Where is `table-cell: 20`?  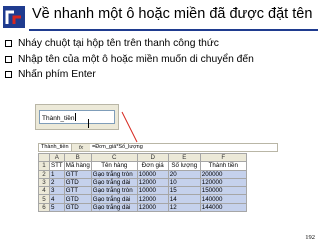
table-cell: 20 is located at coordinates (184, 174).